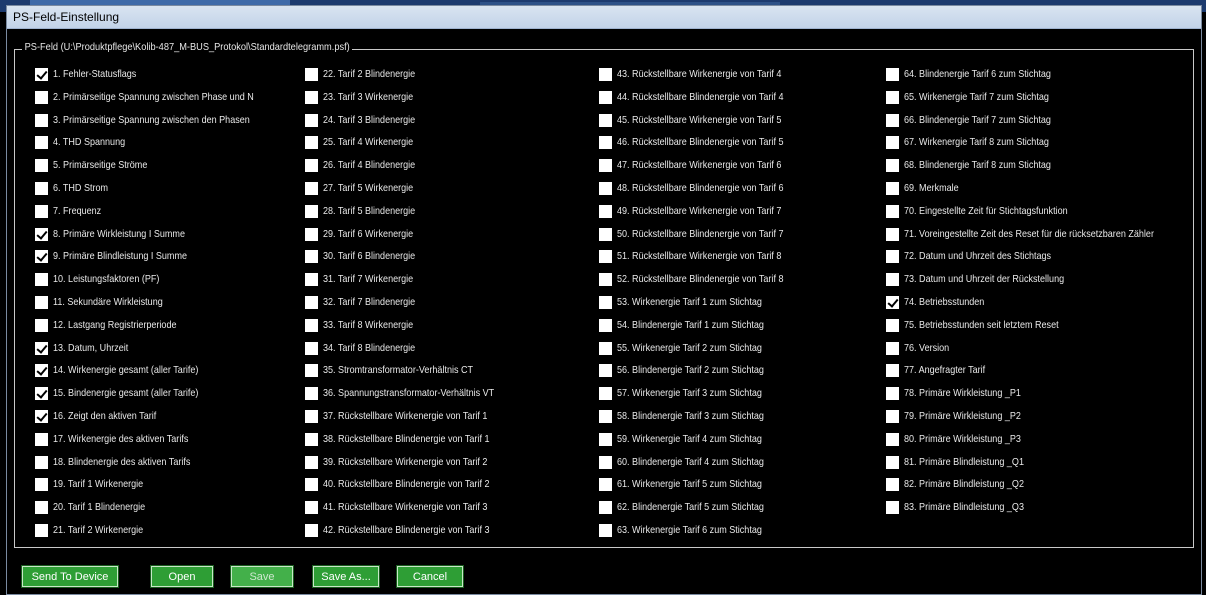 This screenshot has height=595, width=1206. Describe the element at coordinates (262, 576) in the screenshot. I see `save-button: Save` at that location.